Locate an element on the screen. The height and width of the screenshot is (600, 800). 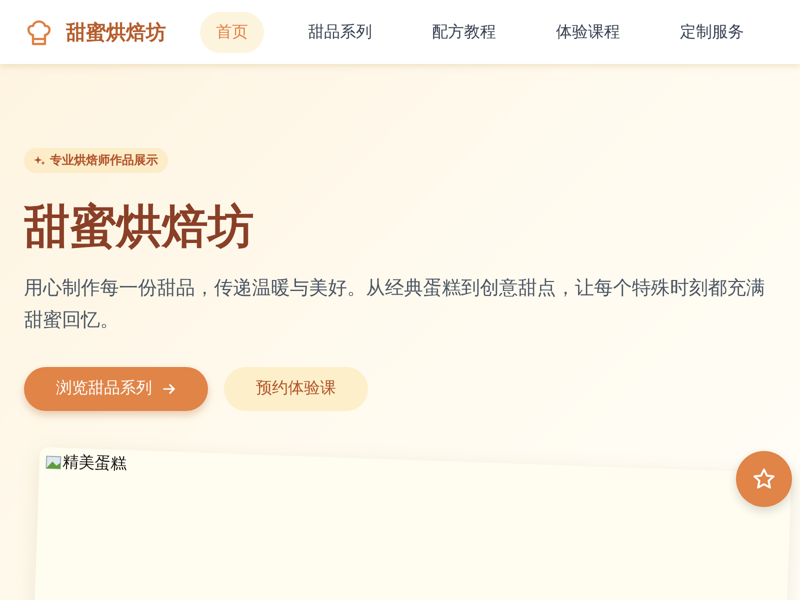
nav-link: 体验课程 is located at coordinates (588, 32).